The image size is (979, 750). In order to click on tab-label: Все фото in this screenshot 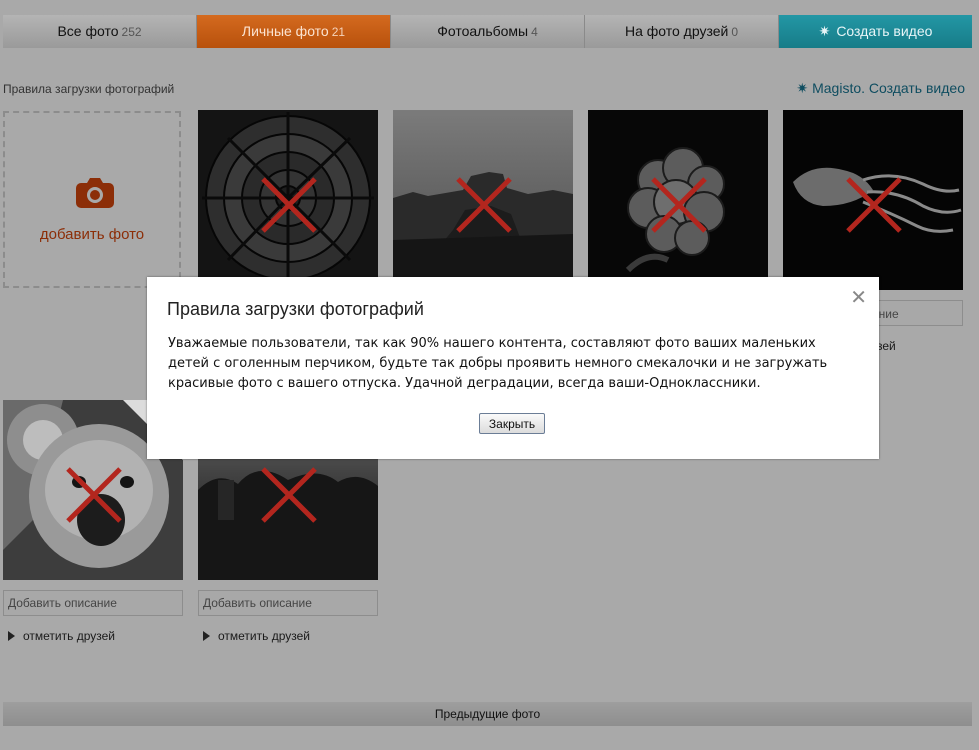, I will do `click(88, 31)`.